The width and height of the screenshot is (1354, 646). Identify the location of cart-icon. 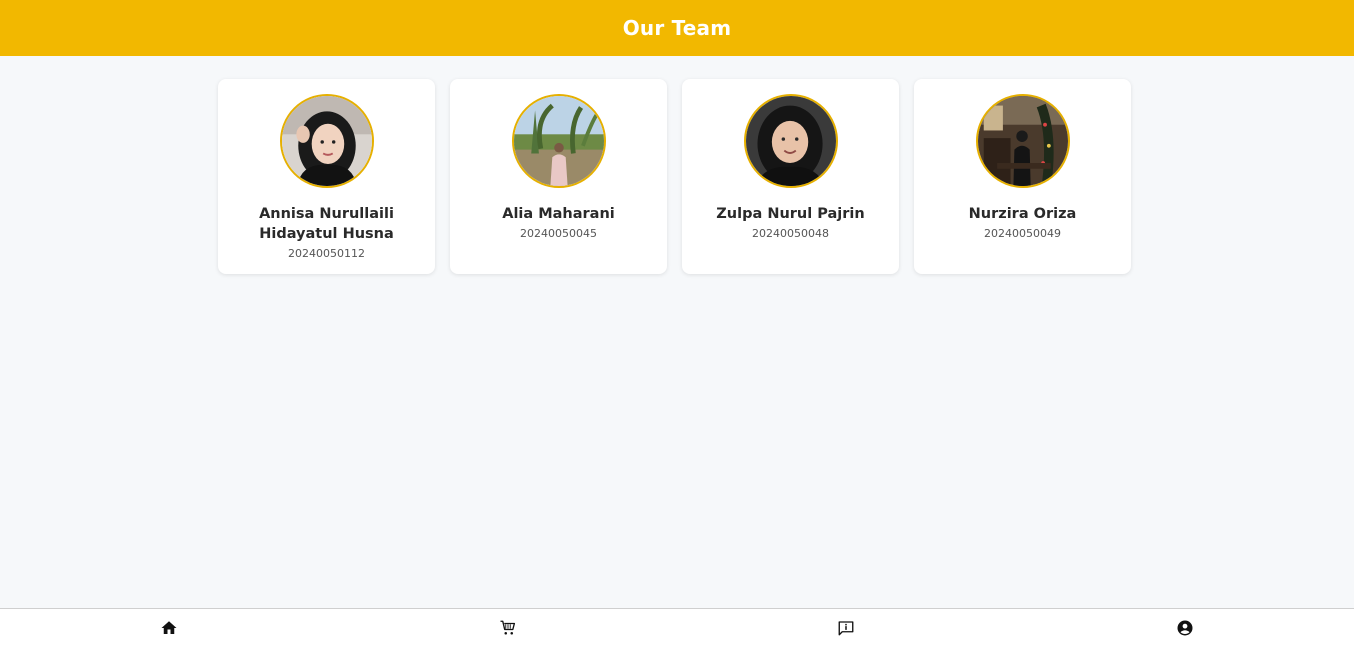
(507, 627).